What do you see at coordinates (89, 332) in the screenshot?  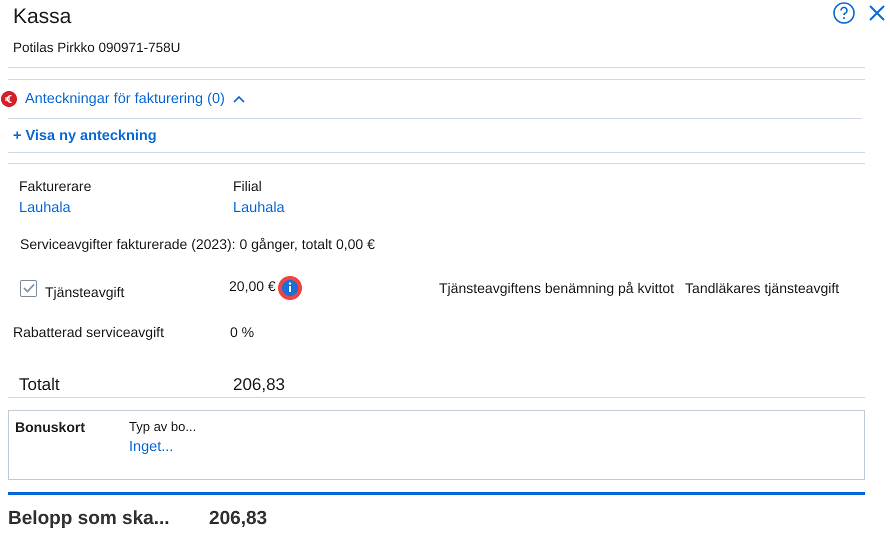 I see `discount-label: Rabatterad serviceavgift` at bounding box center [89, 332].